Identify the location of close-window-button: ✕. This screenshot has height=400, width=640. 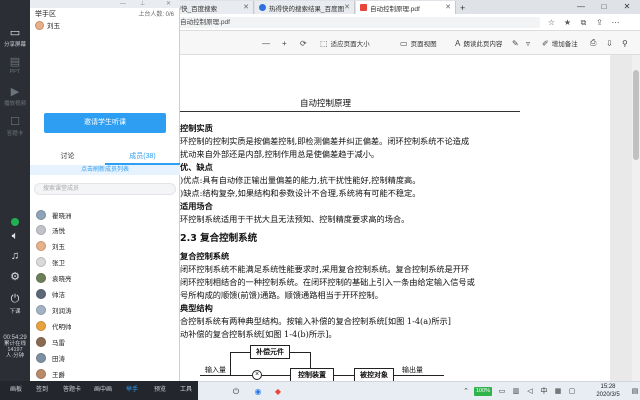
(627, 7).